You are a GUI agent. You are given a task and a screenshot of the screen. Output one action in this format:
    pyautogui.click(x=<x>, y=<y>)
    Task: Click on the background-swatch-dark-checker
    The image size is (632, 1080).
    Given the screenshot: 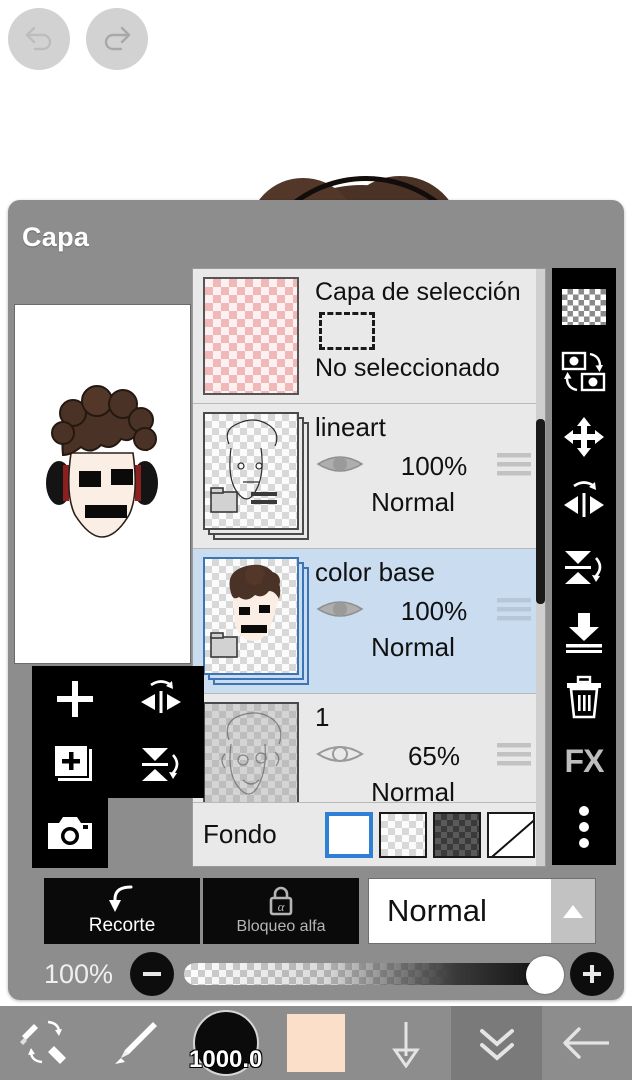 What is the action you would take?
    pyautogui.click(x=457, y=834)
    